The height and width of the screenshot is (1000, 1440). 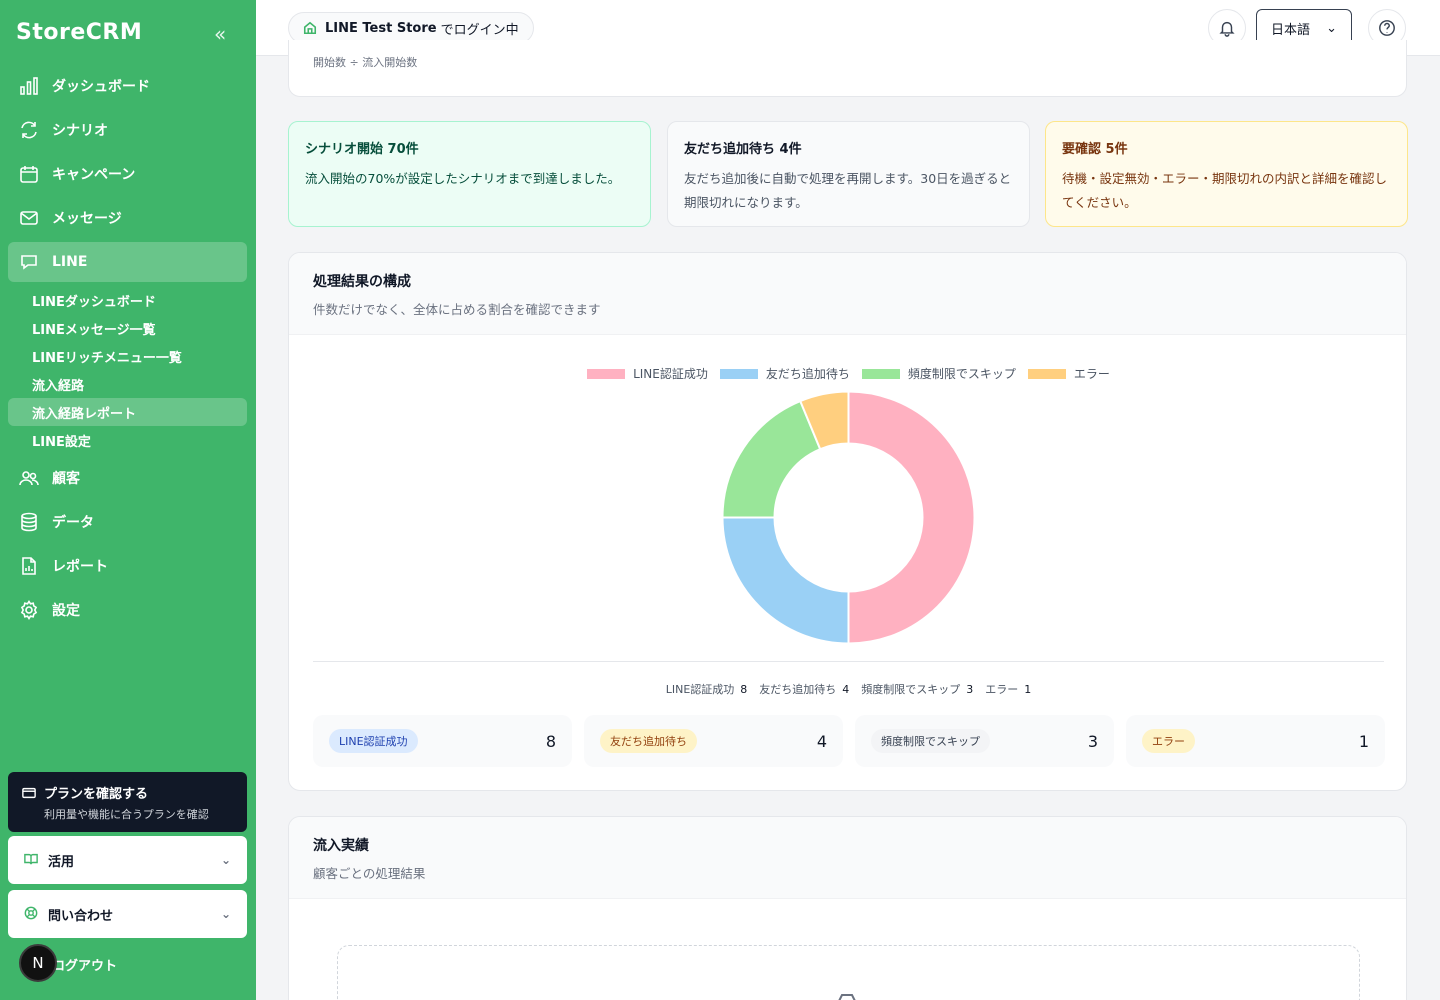 I want to click on sidebar-subitem-line-dashboard: LINEダッシュボード, so click(x=127, y=300).